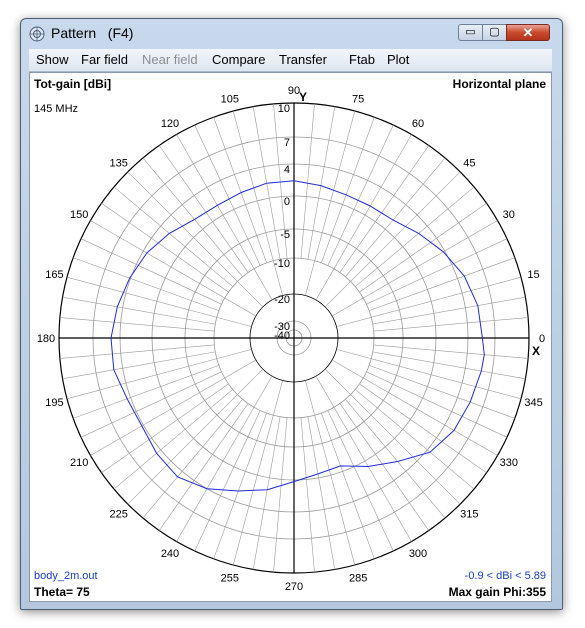  Describe the element at coordinates (499, 84) in the screenshot. I see `plane-label: Horizontal plane` at that location.